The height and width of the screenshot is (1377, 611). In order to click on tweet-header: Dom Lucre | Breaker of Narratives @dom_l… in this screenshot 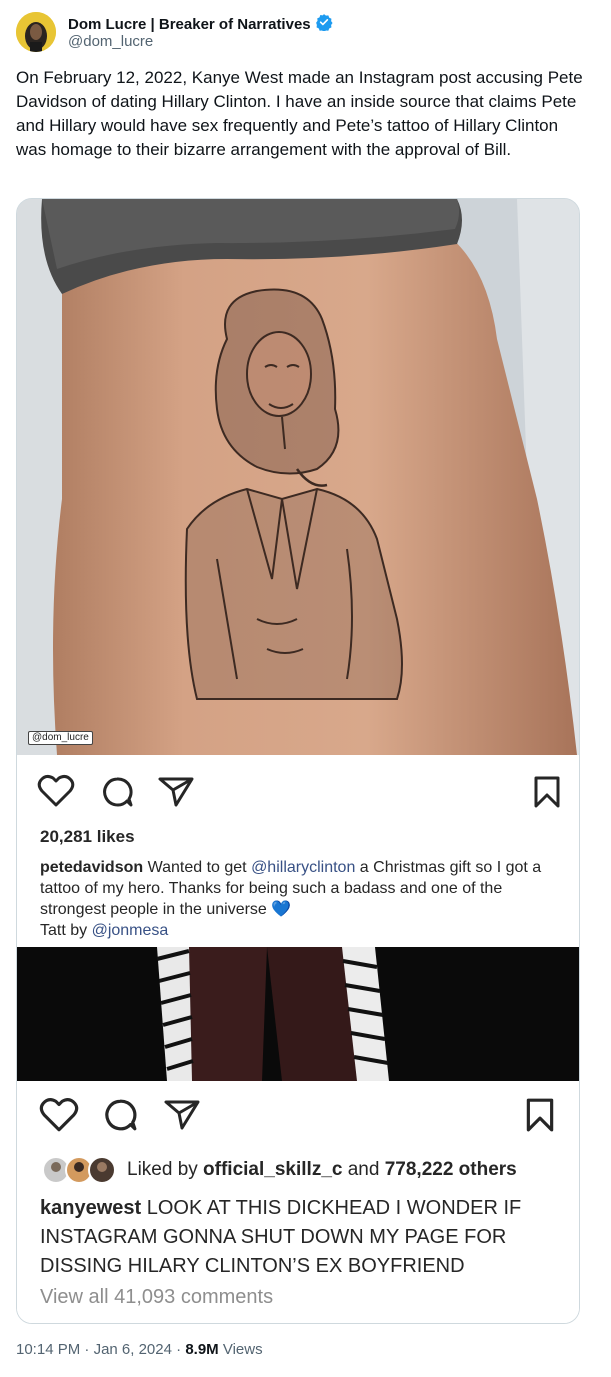, I will do `click(306, 33)`.